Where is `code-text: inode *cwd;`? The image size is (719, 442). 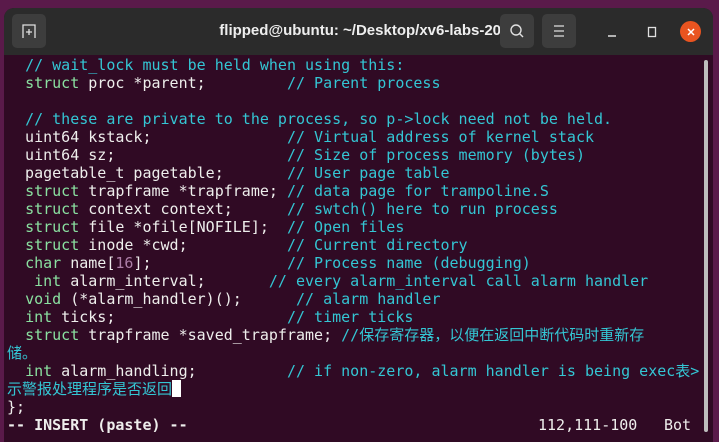 code-text: inode *cwd; is located at coordinates (183, 245).